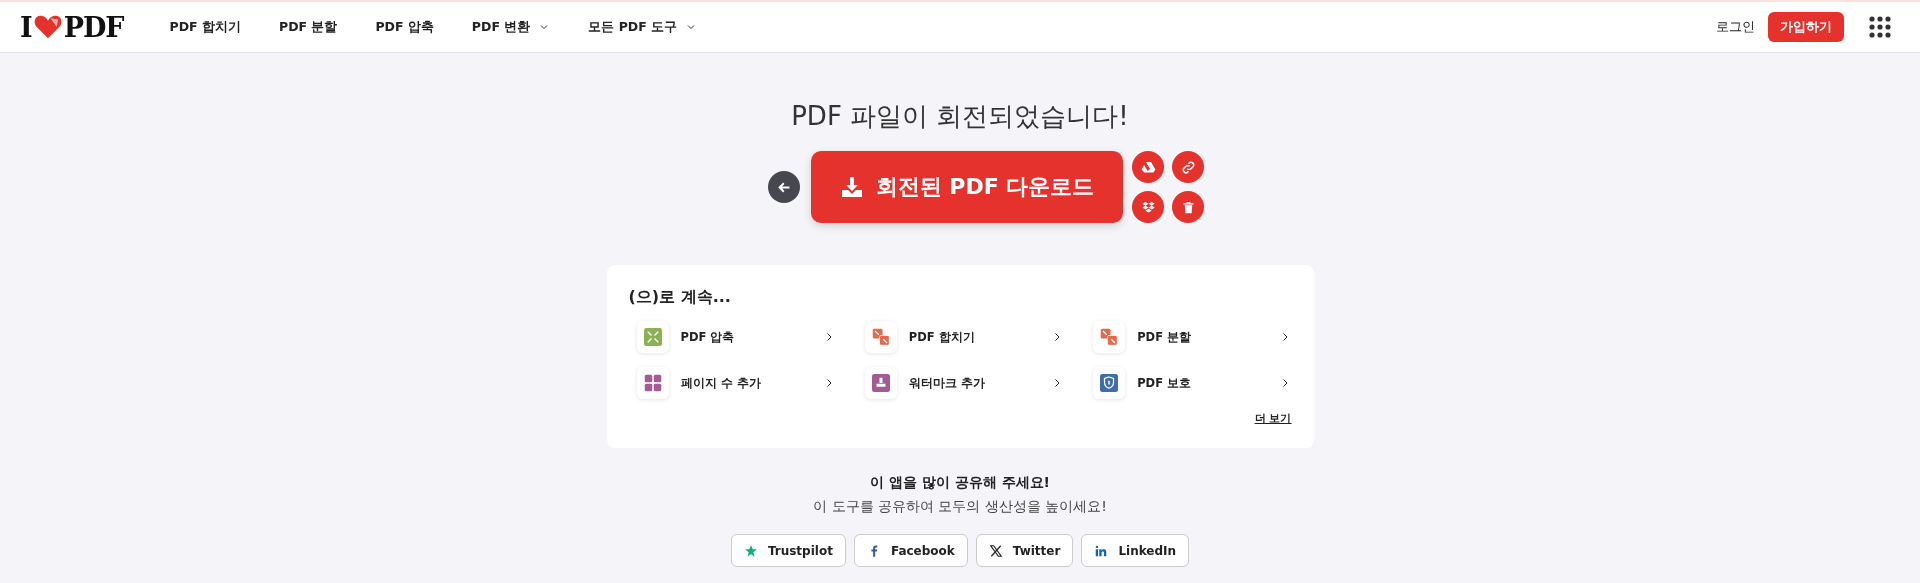 The height and width of the screenshot is (583, 1920). Describe the element at coordinates (1024, 550) in the screenshot. I see `share-button: Twitter` at that location.